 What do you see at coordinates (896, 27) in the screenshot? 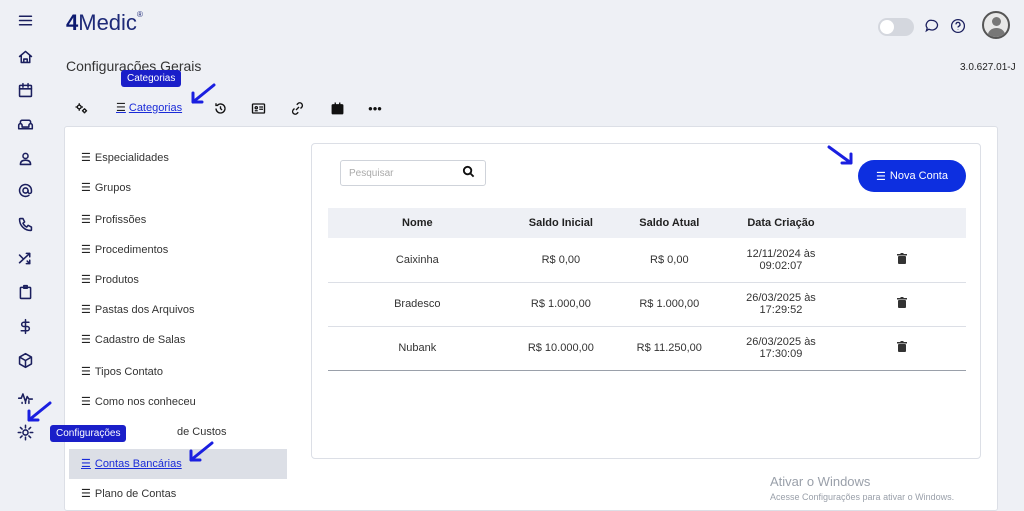
I see `theme-toggle` at bounding box center [896, 27].